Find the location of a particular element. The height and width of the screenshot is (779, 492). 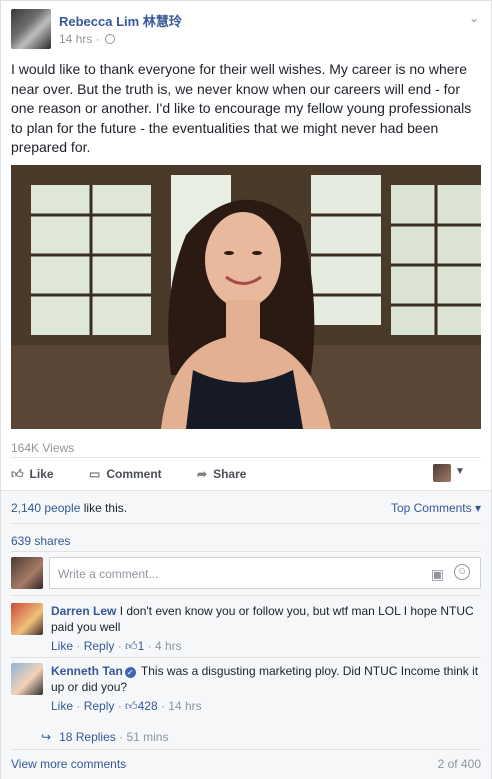

replies-count: 18 Replies is located at coordinates (87, 737).